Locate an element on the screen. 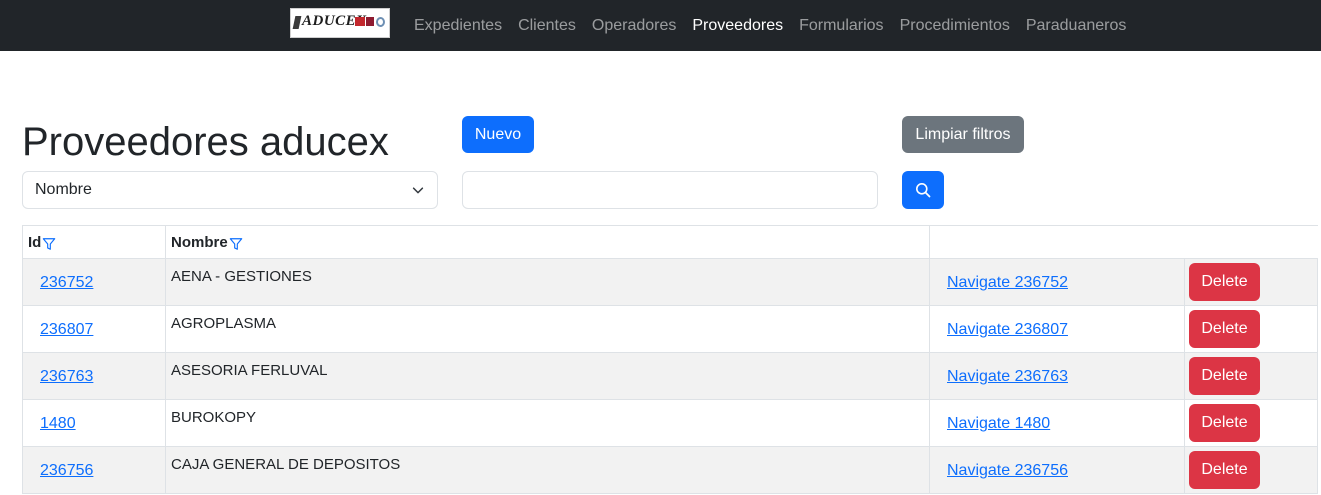 This screenshot has height=495, width=1321. clear-filters-button: Limpiar filtros is located at coordinates (963, 134).